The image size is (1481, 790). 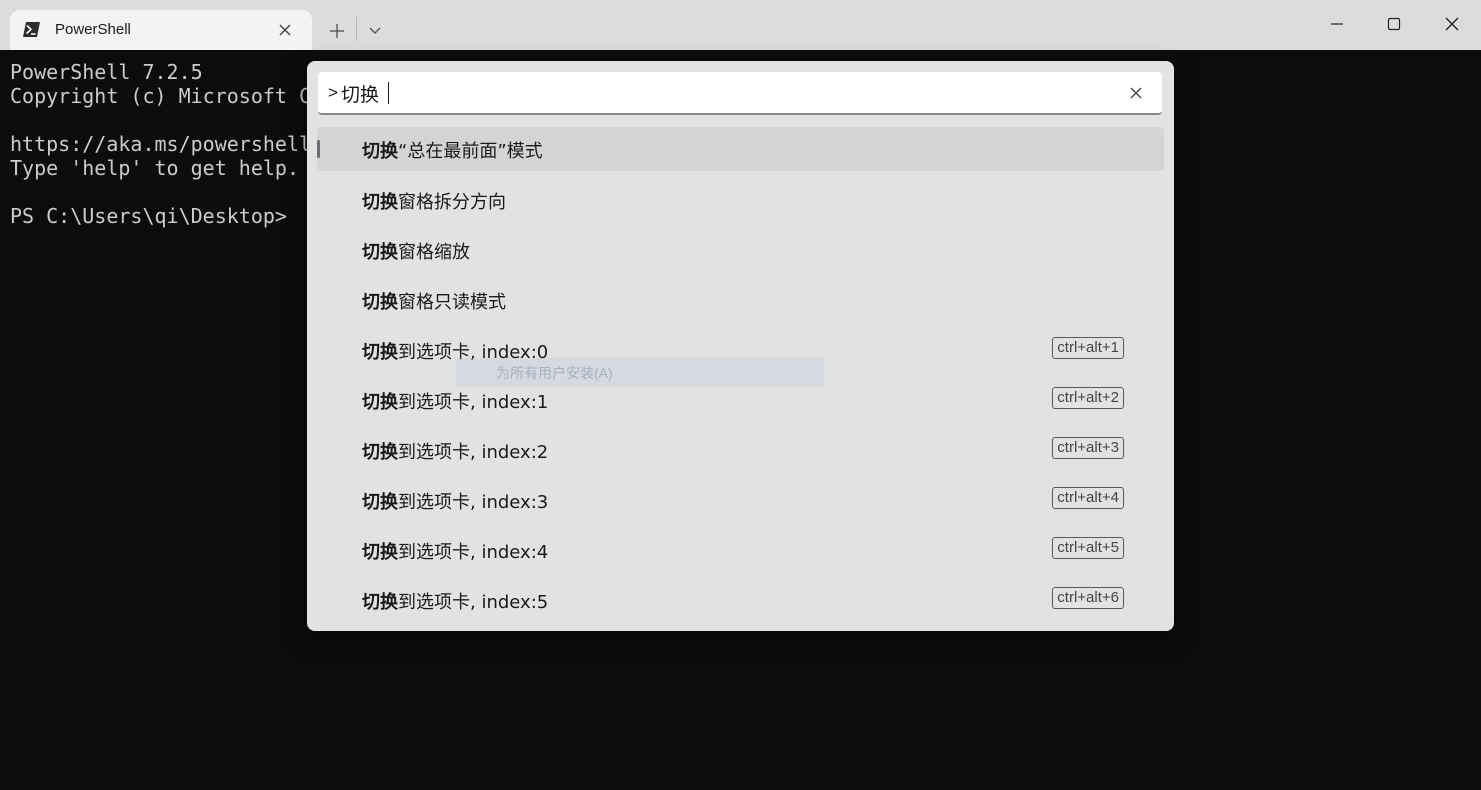 I want to click on minimize-icon, so click(x=1337, y=24).